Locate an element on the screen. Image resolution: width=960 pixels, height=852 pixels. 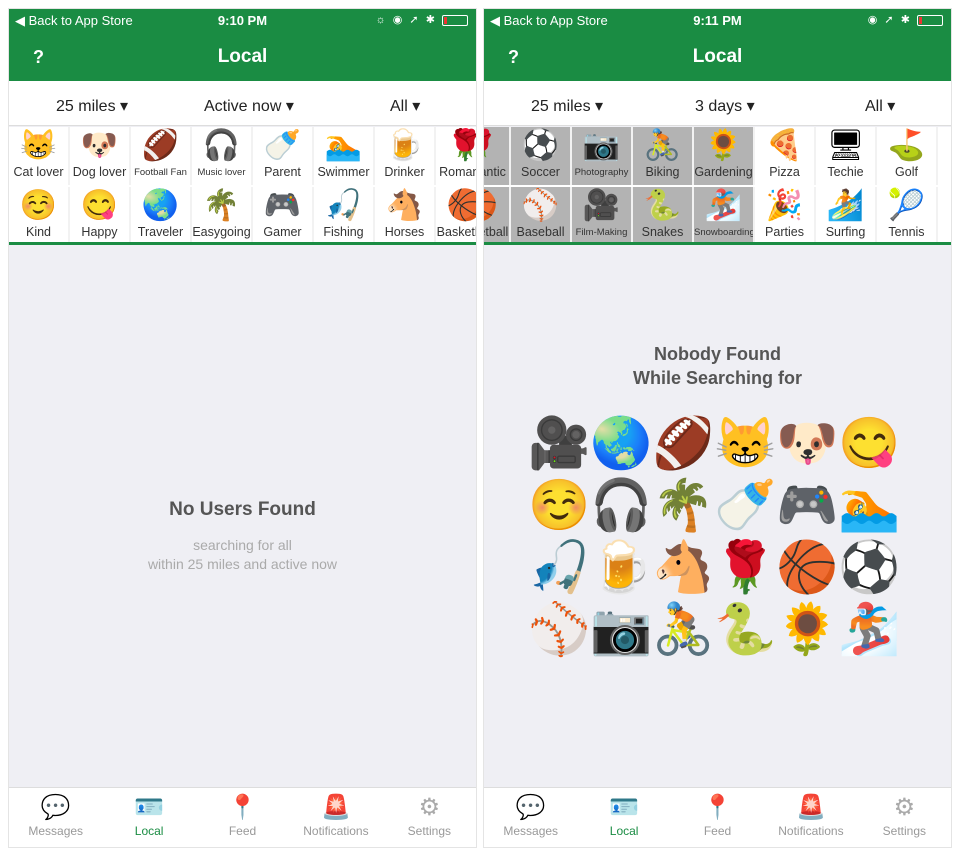
interest-emoji-icon: 🏂 is located at coordinates (723, 205).